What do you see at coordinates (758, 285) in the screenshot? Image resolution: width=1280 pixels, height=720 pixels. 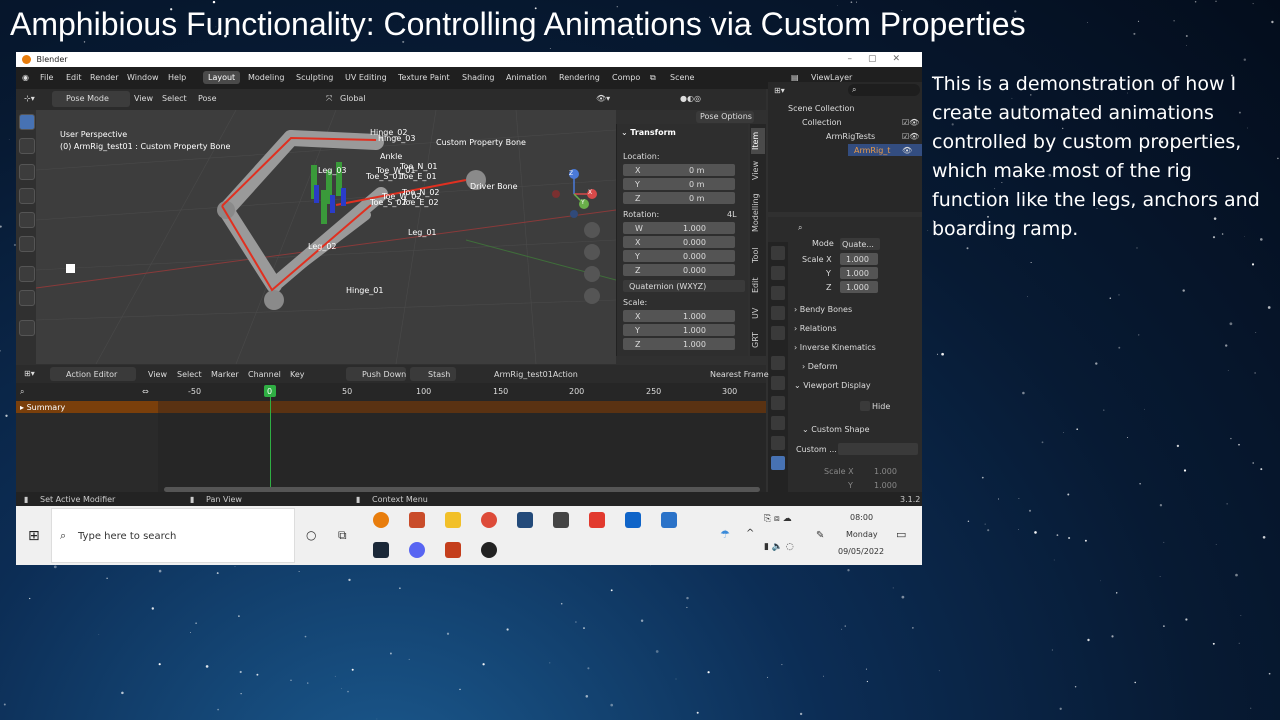 I see `tab-edit: Edit` at bounding box center [758, 285].